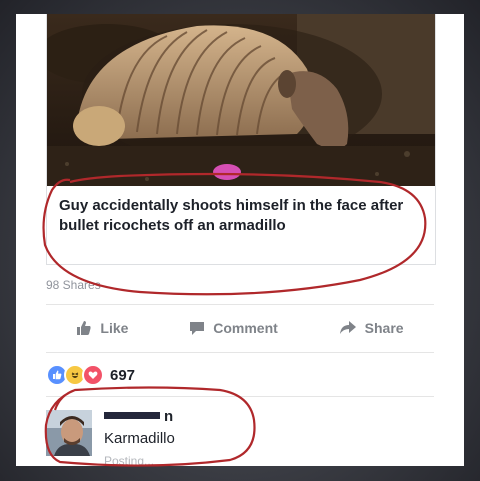 Image resolution: width=480 pixels, height=481 pixels. I want to click on share-count: 98 Shares, so click(73, 285).